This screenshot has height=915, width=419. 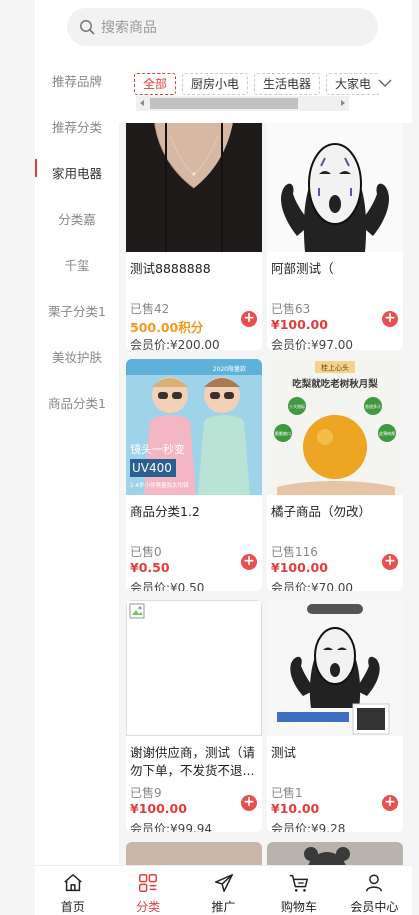 I want to click on cartoon-bear-image, so click(x=327, y=856).